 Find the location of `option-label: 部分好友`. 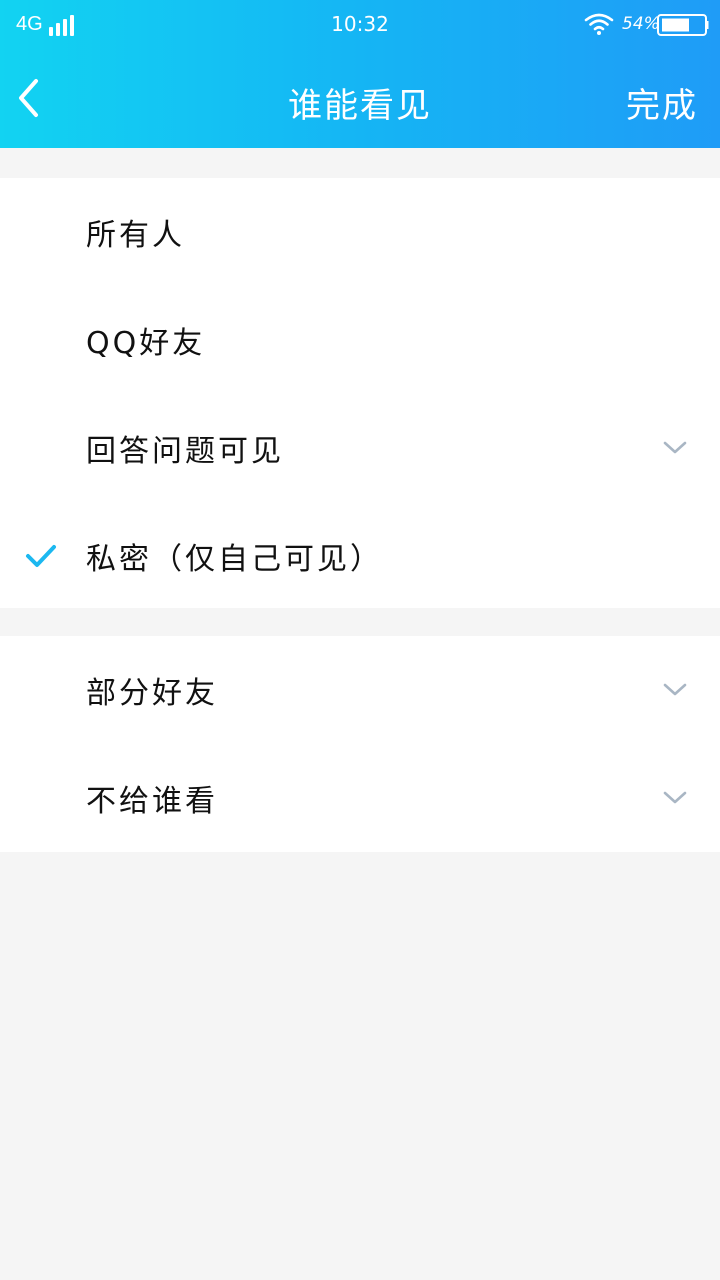

option-label: 部分好友 is located at coordinates (152, 693).